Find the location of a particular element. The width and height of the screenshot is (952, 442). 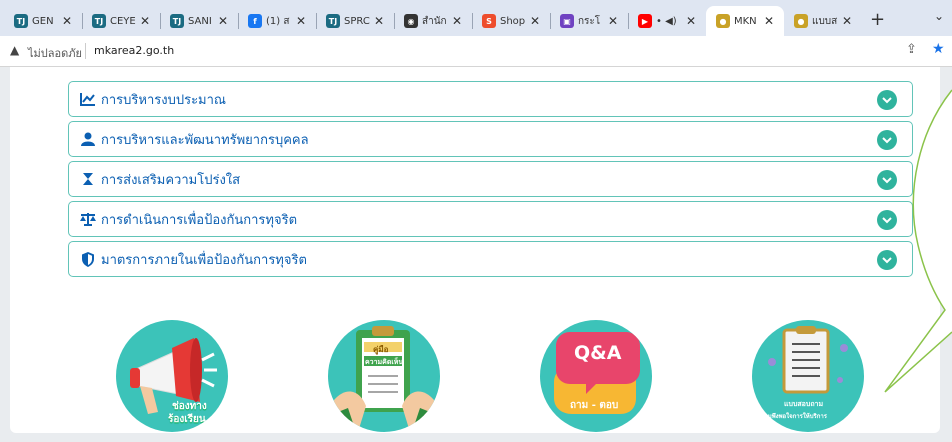

hourglass-icon is located at coordinates (88, 179).